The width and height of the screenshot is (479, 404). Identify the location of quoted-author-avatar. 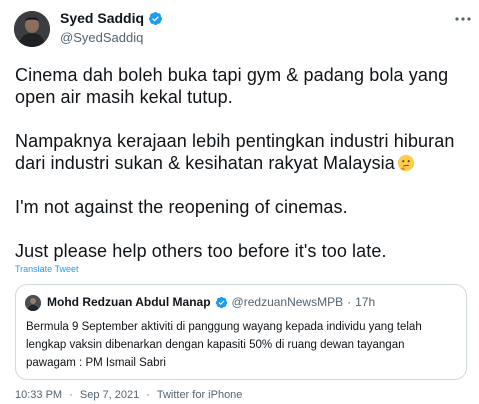
(33, 303).